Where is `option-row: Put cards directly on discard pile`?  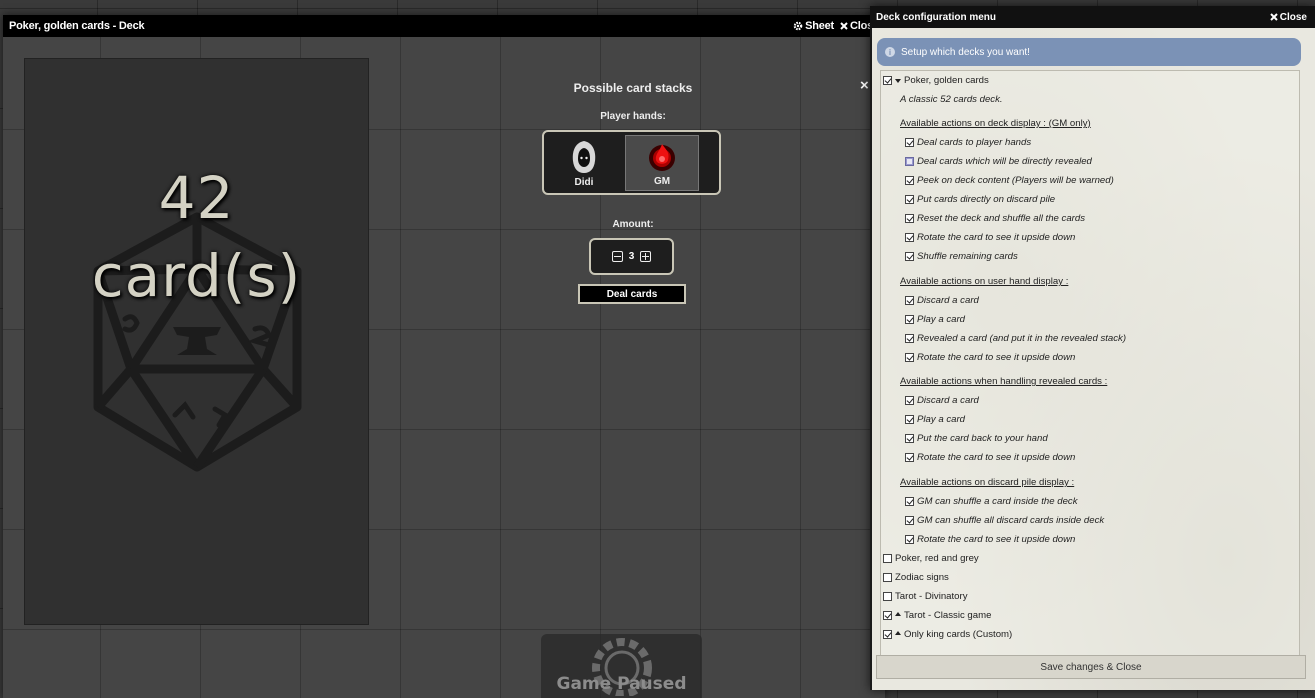 option-row: Put cards directly on discard pile is located at coordinates (980, 199).